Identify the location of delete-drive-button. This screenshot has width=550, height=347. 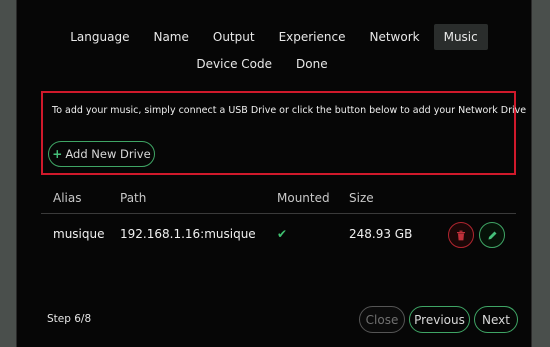
(461, 235).